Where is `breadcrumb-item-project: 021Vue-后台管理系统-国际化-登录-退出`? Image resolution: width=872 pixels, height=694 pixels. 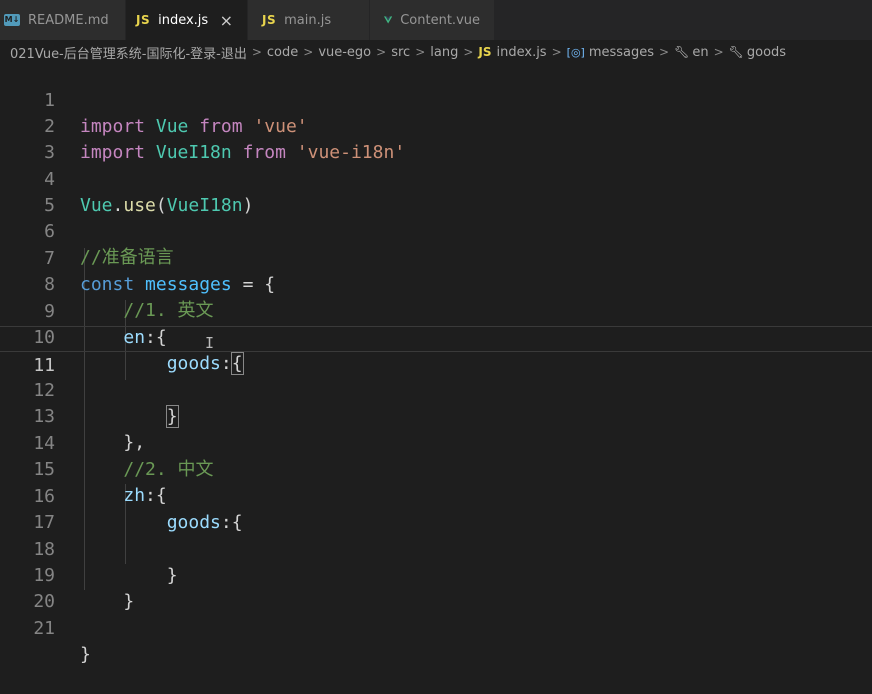
breadcrumb-item-project: 021Vue-后台管理系统-国际化-登录-退出 is located at coordinates (128, 52).